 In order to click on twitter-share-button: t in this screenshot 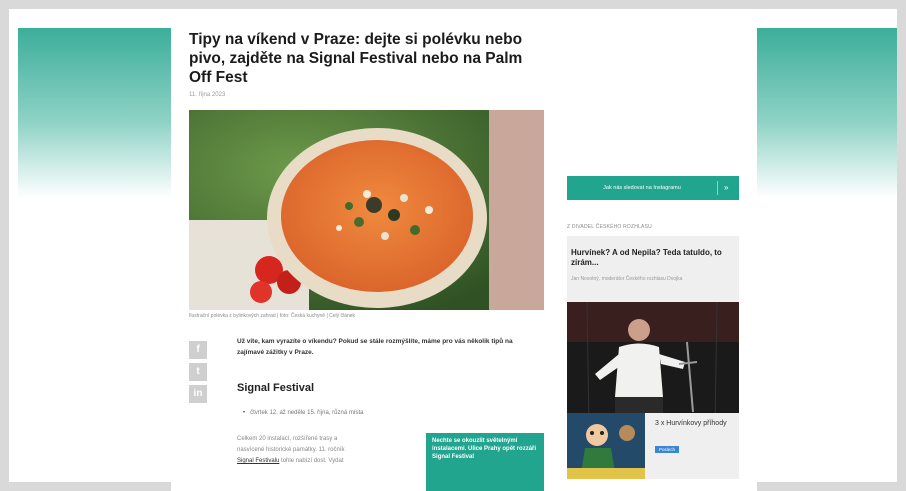, I will do `click(198, 372)`.